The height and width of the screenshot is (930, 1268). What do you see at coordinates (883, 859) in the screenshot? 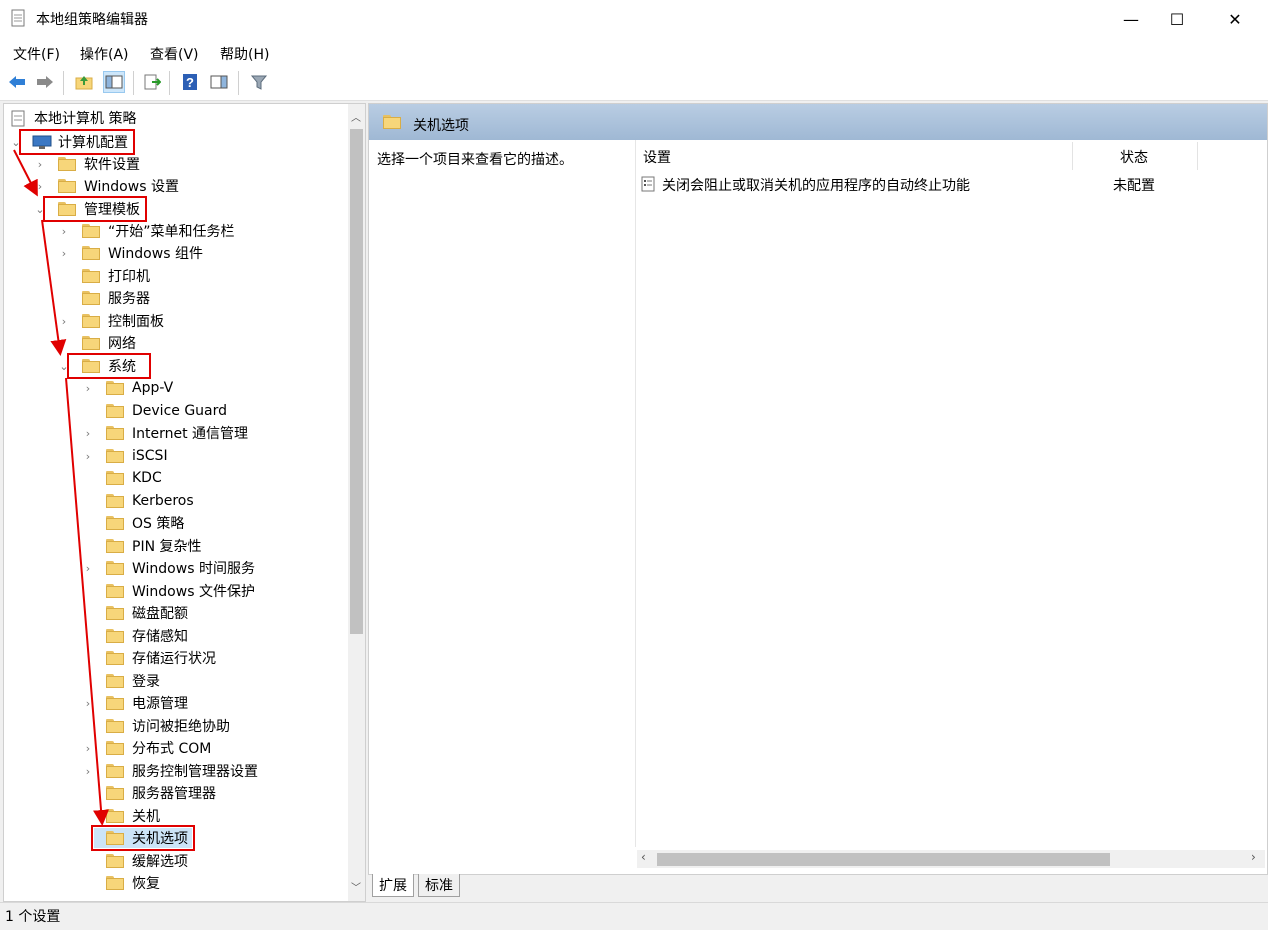
I see `list-scroll-thumb` at bounding box center [883, 859].